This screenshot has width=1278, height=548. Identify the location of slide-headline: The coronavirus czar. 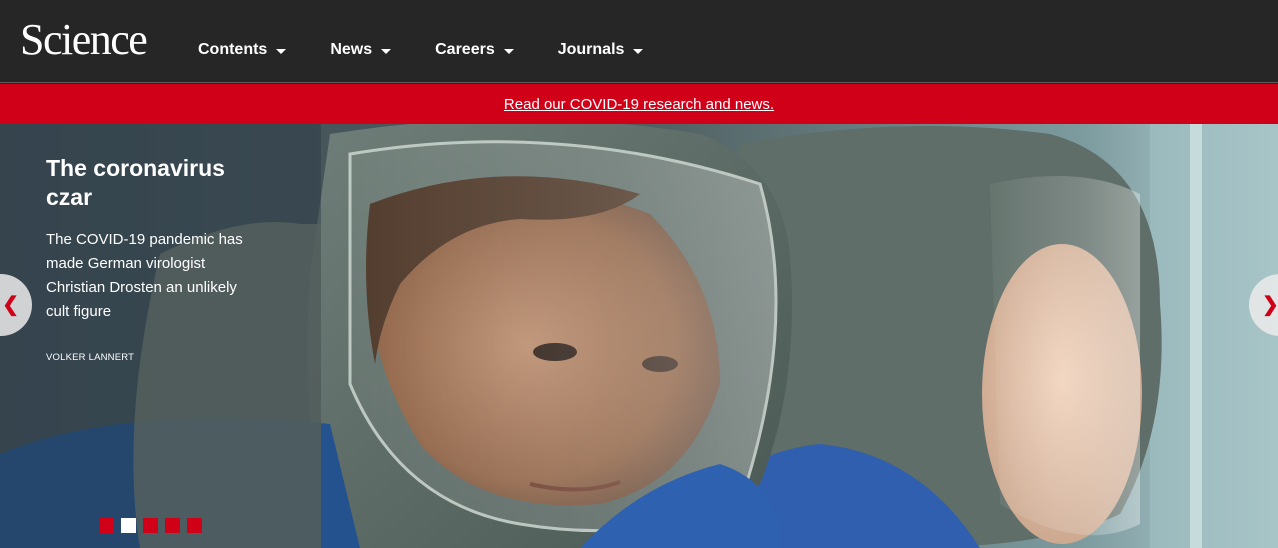
(146, 183).